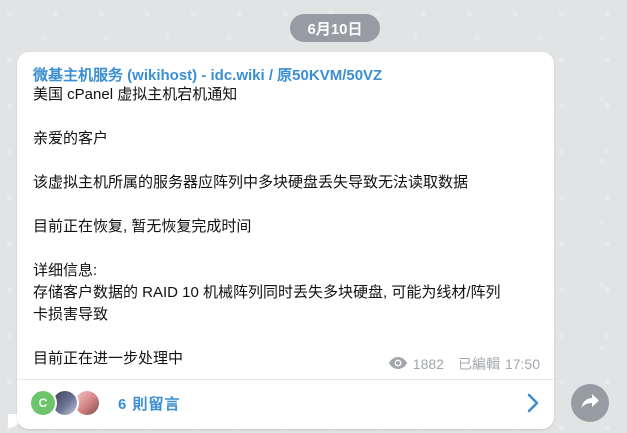 The image size is (627, 433). What do you see at coordinates (478, 364) in the screenshot?
I see `edited-label: 已編輯` at bounding box center [478, 364].